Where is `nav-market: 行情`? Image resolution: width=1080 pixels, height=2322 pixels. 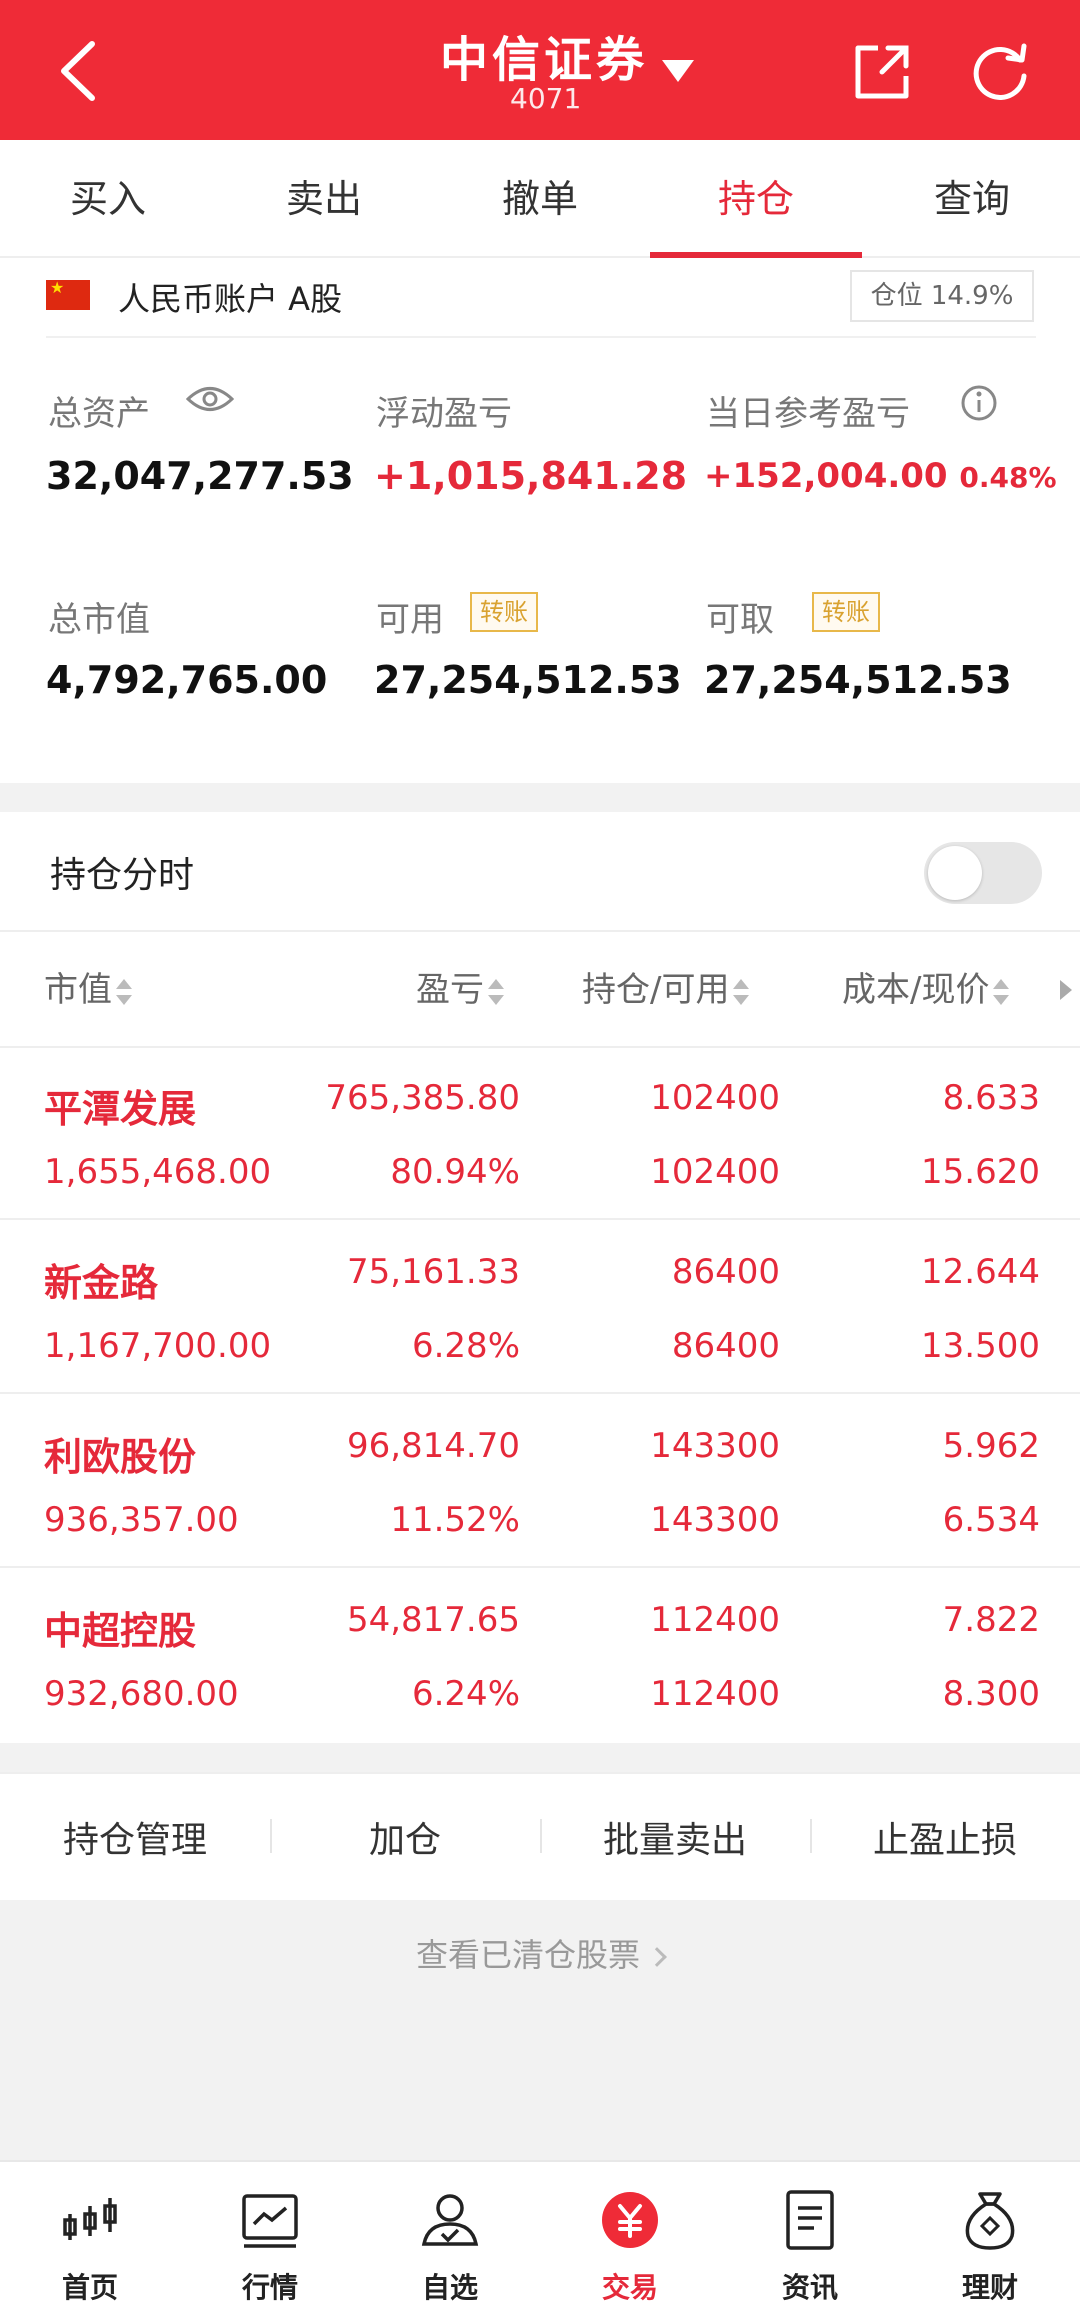 nav-market: 行情 is located at coordinates (270, 2242).